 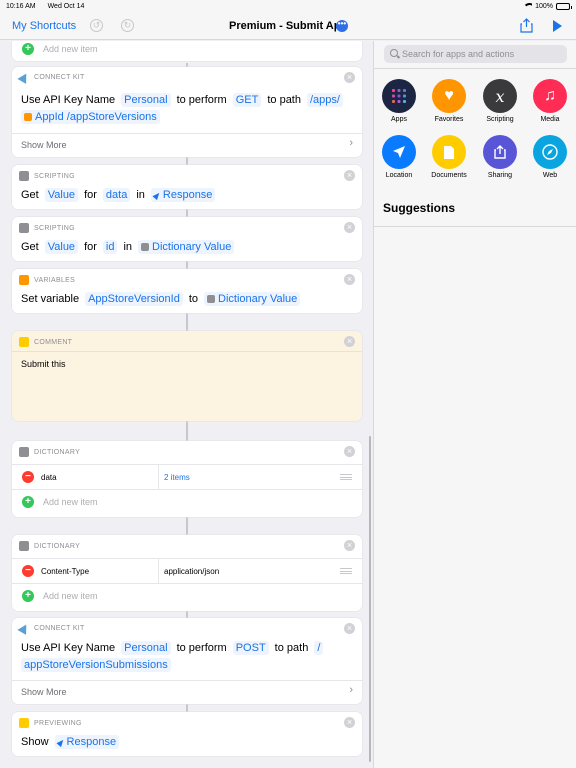 I want to click on path-token: /apps/, so click(x=324, y=100).